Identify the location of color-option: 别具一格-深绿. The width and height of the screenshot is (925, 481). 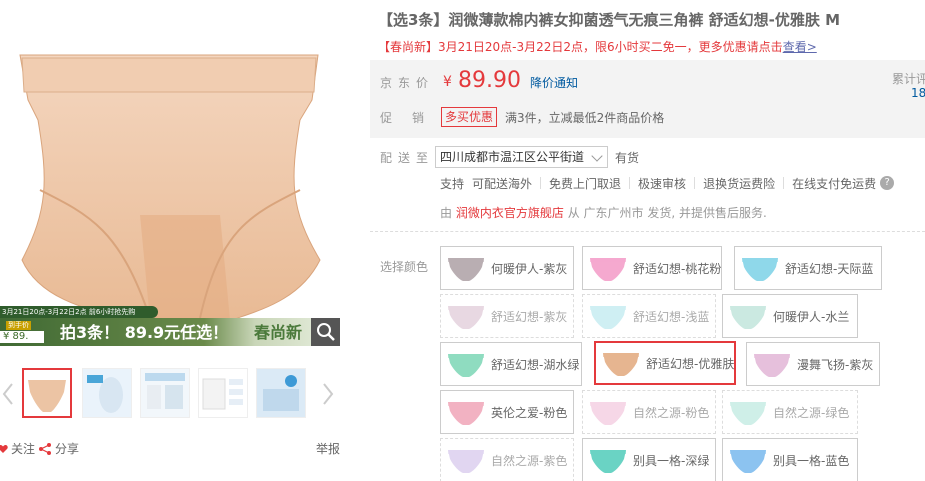
(649, 459).